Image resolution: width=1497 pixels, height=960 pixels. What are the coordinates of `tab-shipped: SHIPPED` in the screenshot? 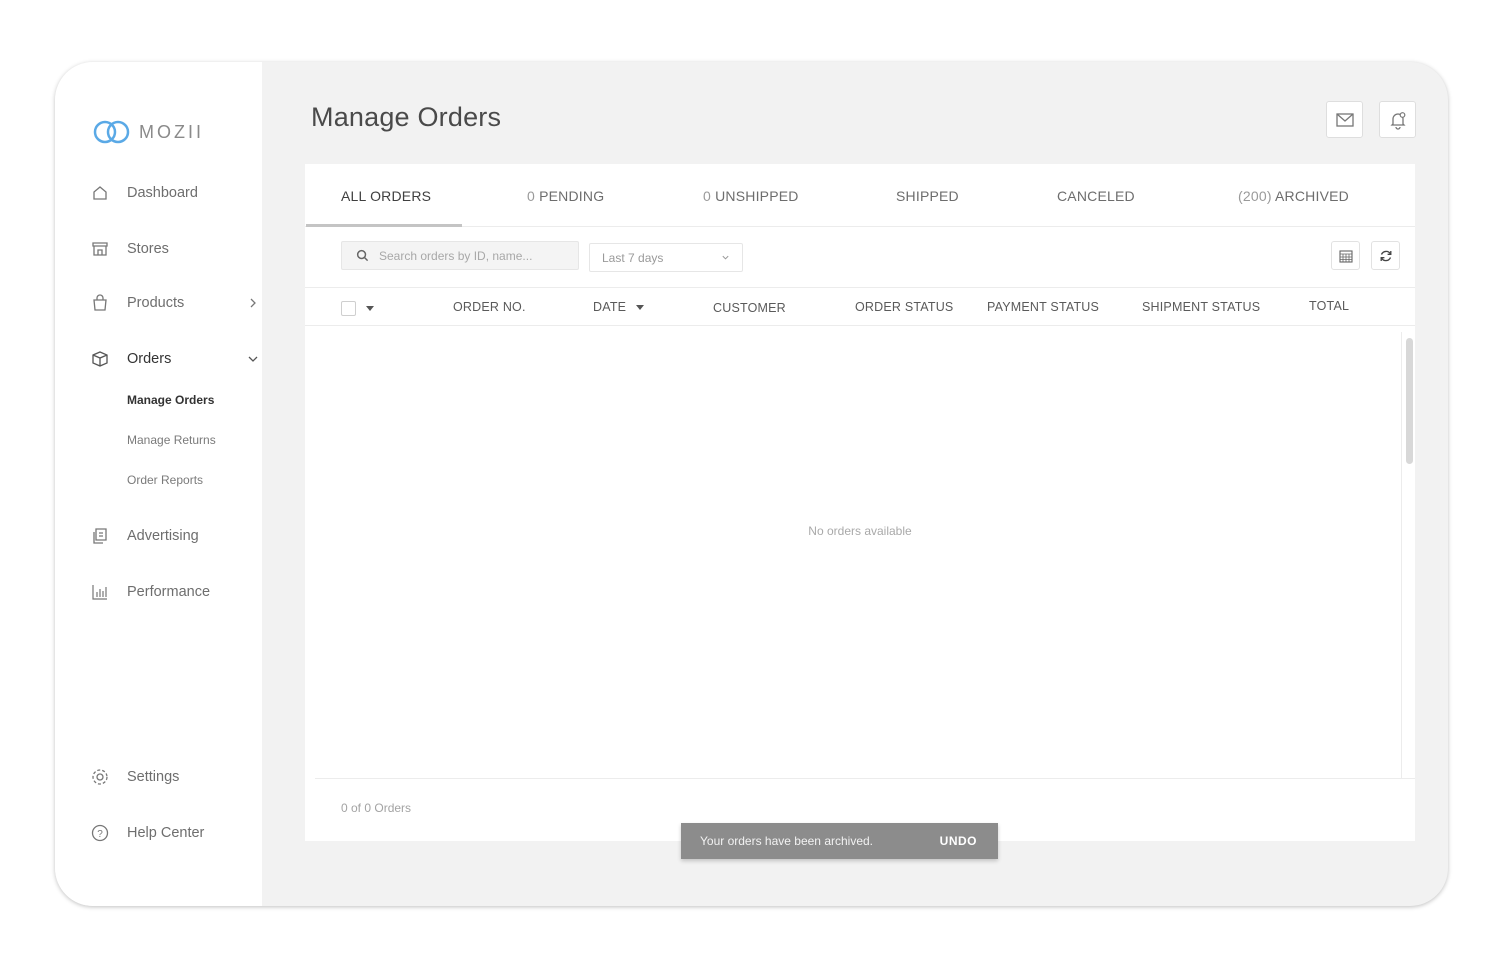 It's located at (927, 196).